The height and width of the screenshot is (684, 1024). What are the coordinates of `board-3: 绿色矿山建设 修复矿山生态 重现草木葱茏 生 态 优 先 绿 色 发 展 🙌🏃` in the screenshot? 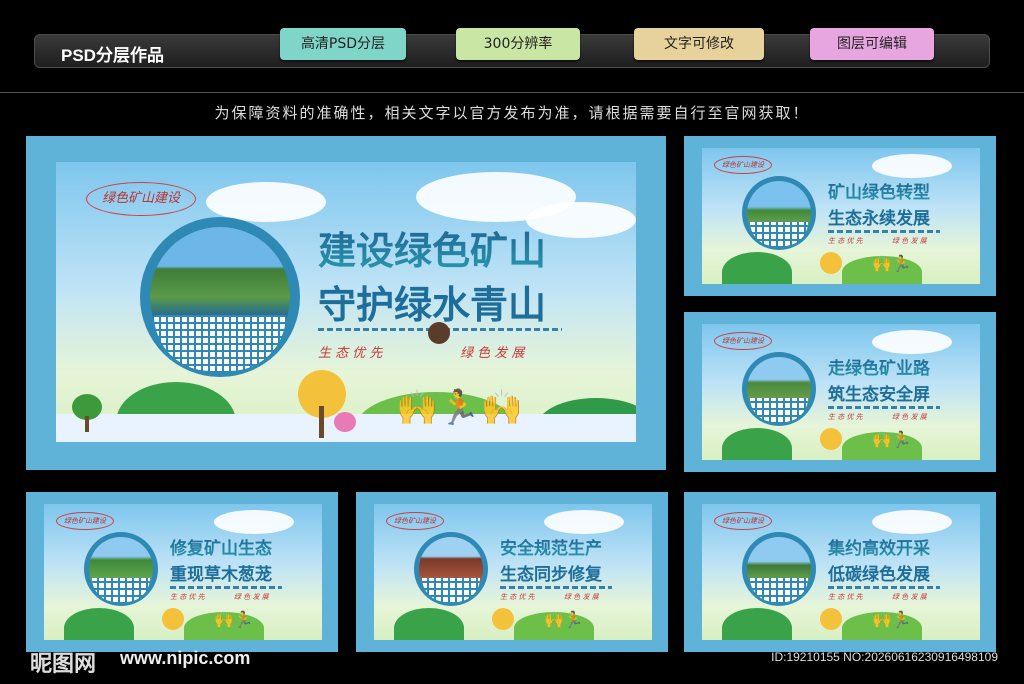 It's located at (182, 572).